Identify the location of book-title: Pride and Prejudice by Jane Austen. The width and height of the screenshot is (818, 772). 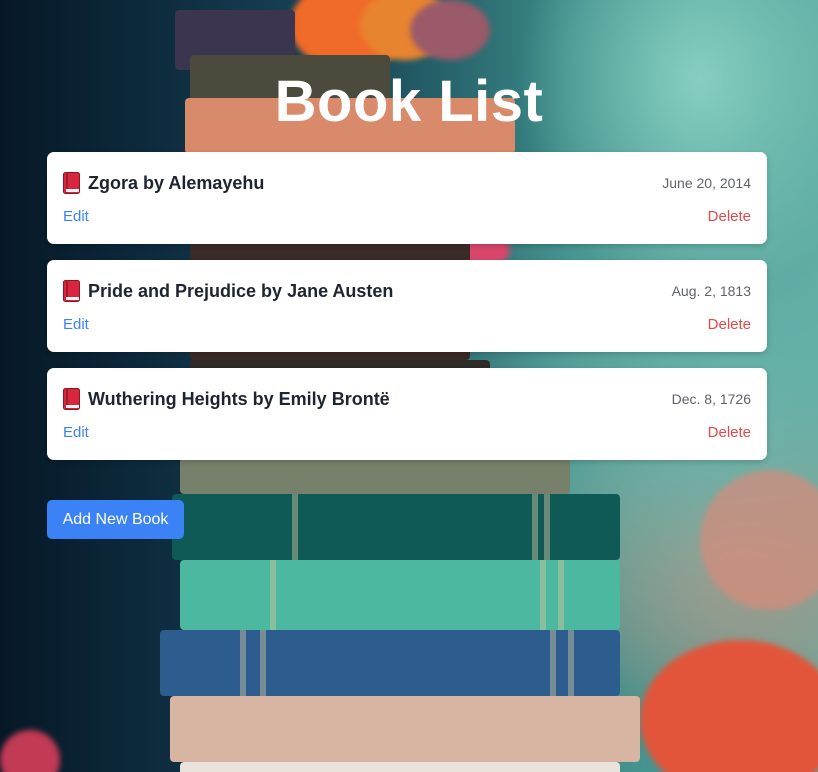
(241, 290).